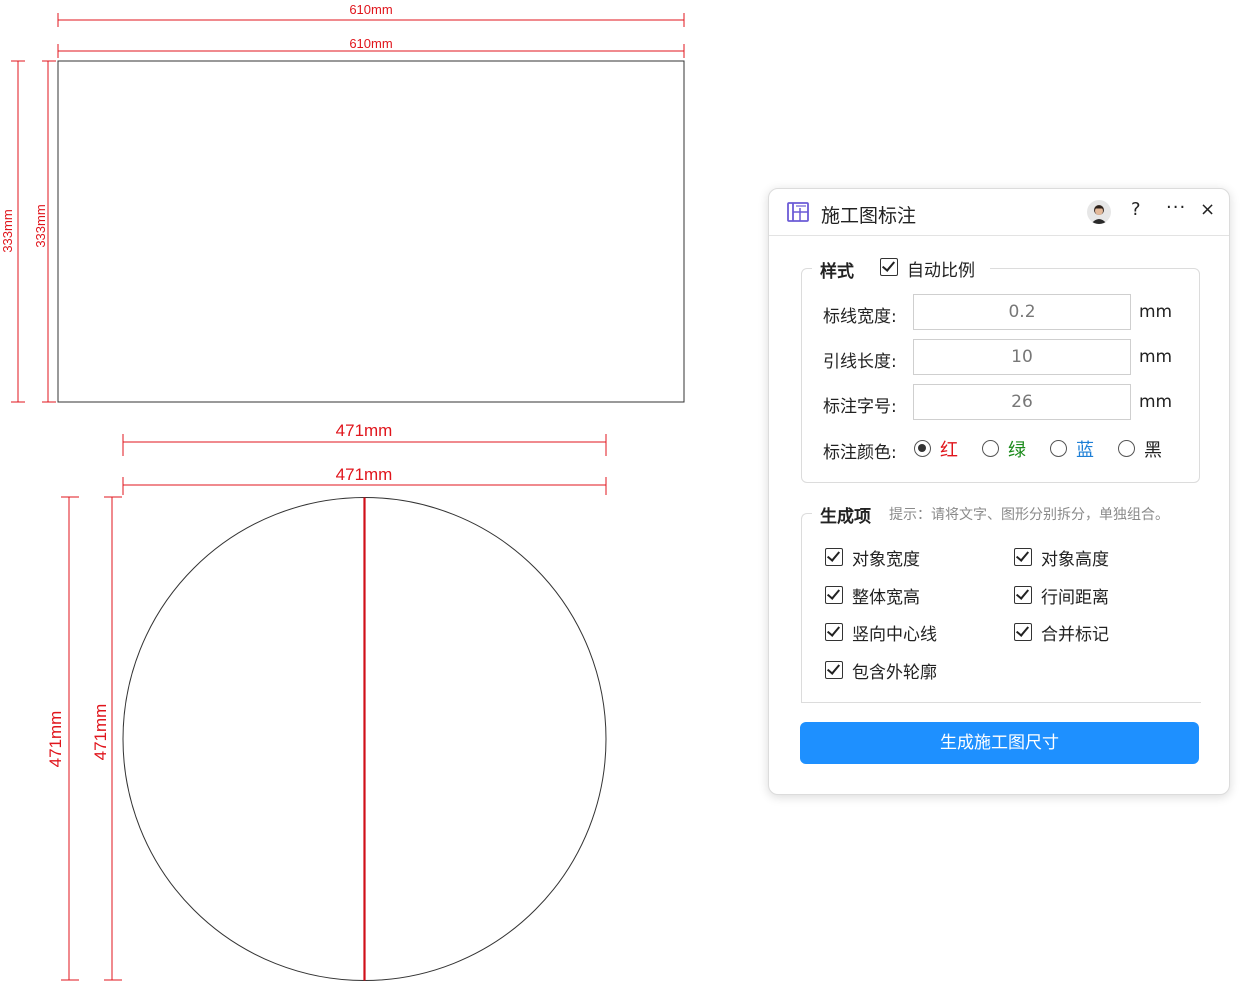  Describe the element at coordinates (949, 450) in the screenshot. I see `color-label-red: 红` at that location.